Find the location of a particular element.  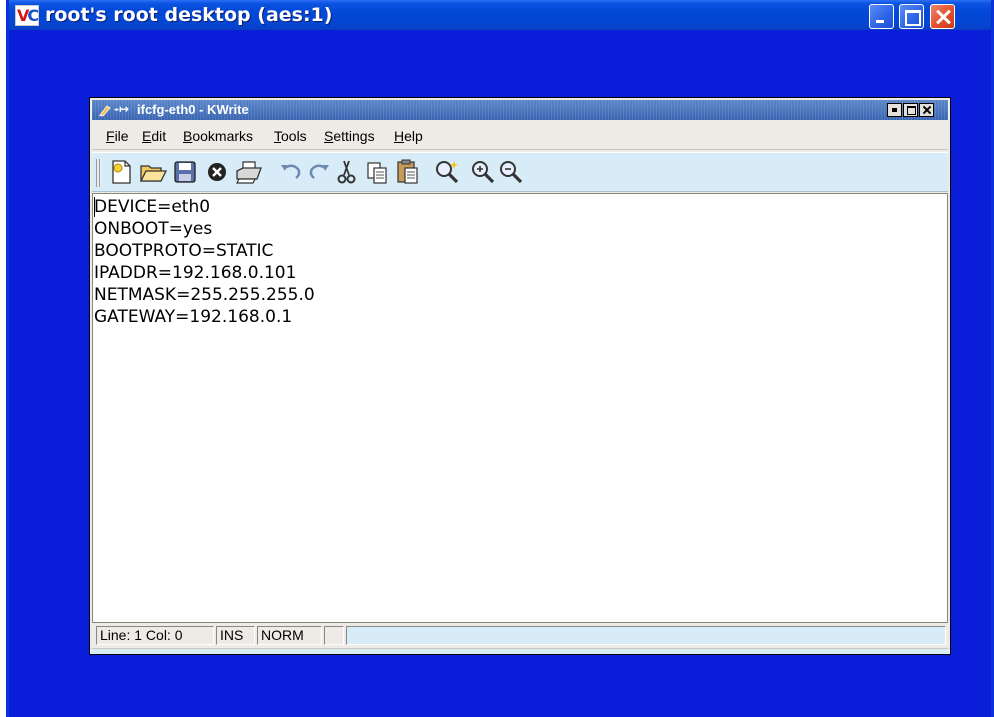

kwrite-close-button is located at coordinates (926, 110).